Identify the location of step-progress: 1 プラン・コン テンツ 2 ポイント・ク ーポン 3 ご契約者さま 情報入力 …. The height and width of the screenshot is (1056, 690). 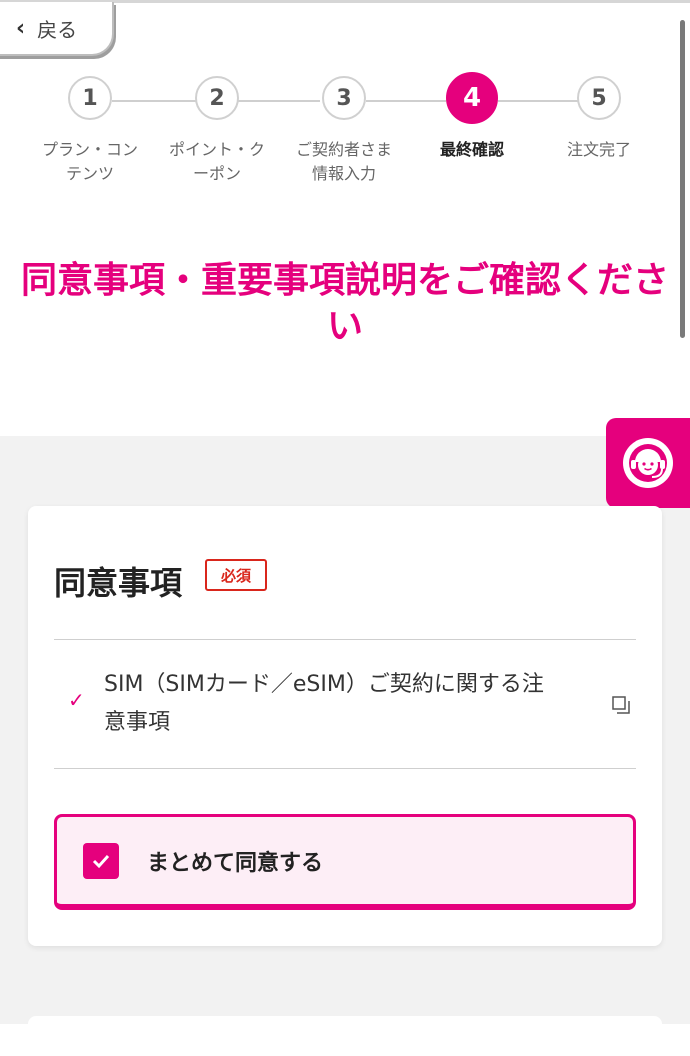
(345, 134).